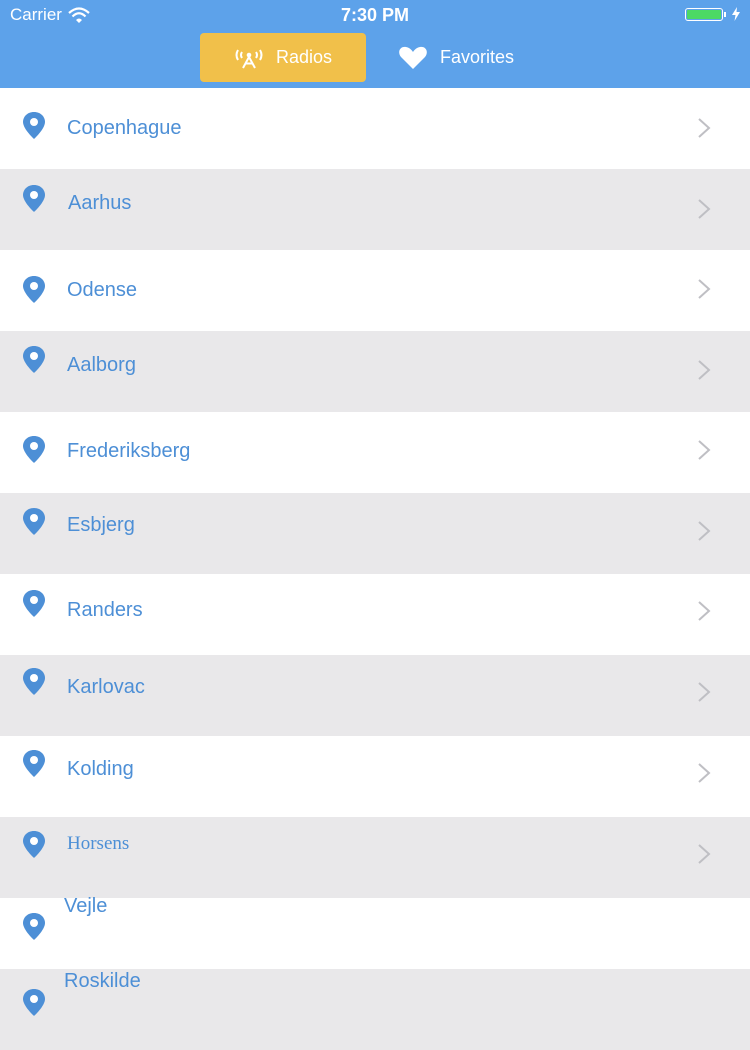 The height and width of the screenshot is (1050, 750). What do you see at coordinates (375, 533) in the screenshot?
I see `city-row: Esbjerg` at bounding box center [375, 533].